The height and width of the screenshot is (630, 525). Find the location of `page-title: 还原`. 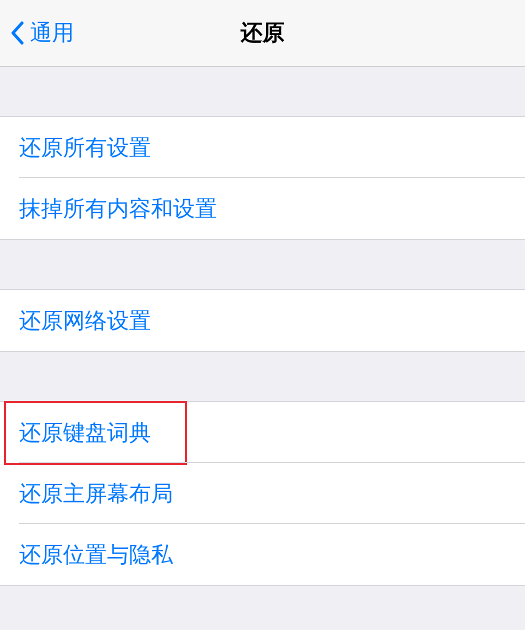

page-title: 还原 is located at coordinates (262, 34).